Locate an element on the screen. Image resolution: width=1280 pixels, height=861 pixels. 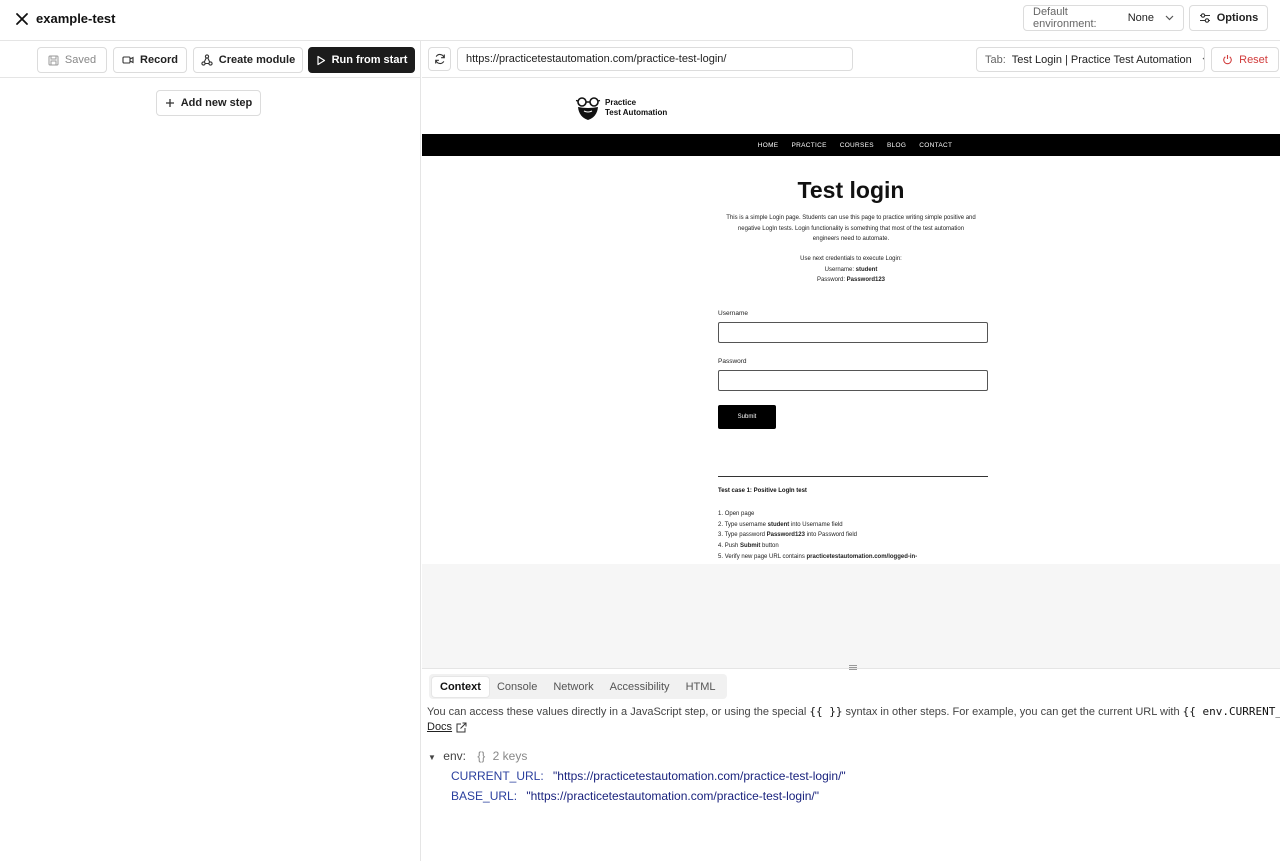
credentials-username-label: Username: is located at coordinates (839, 269).